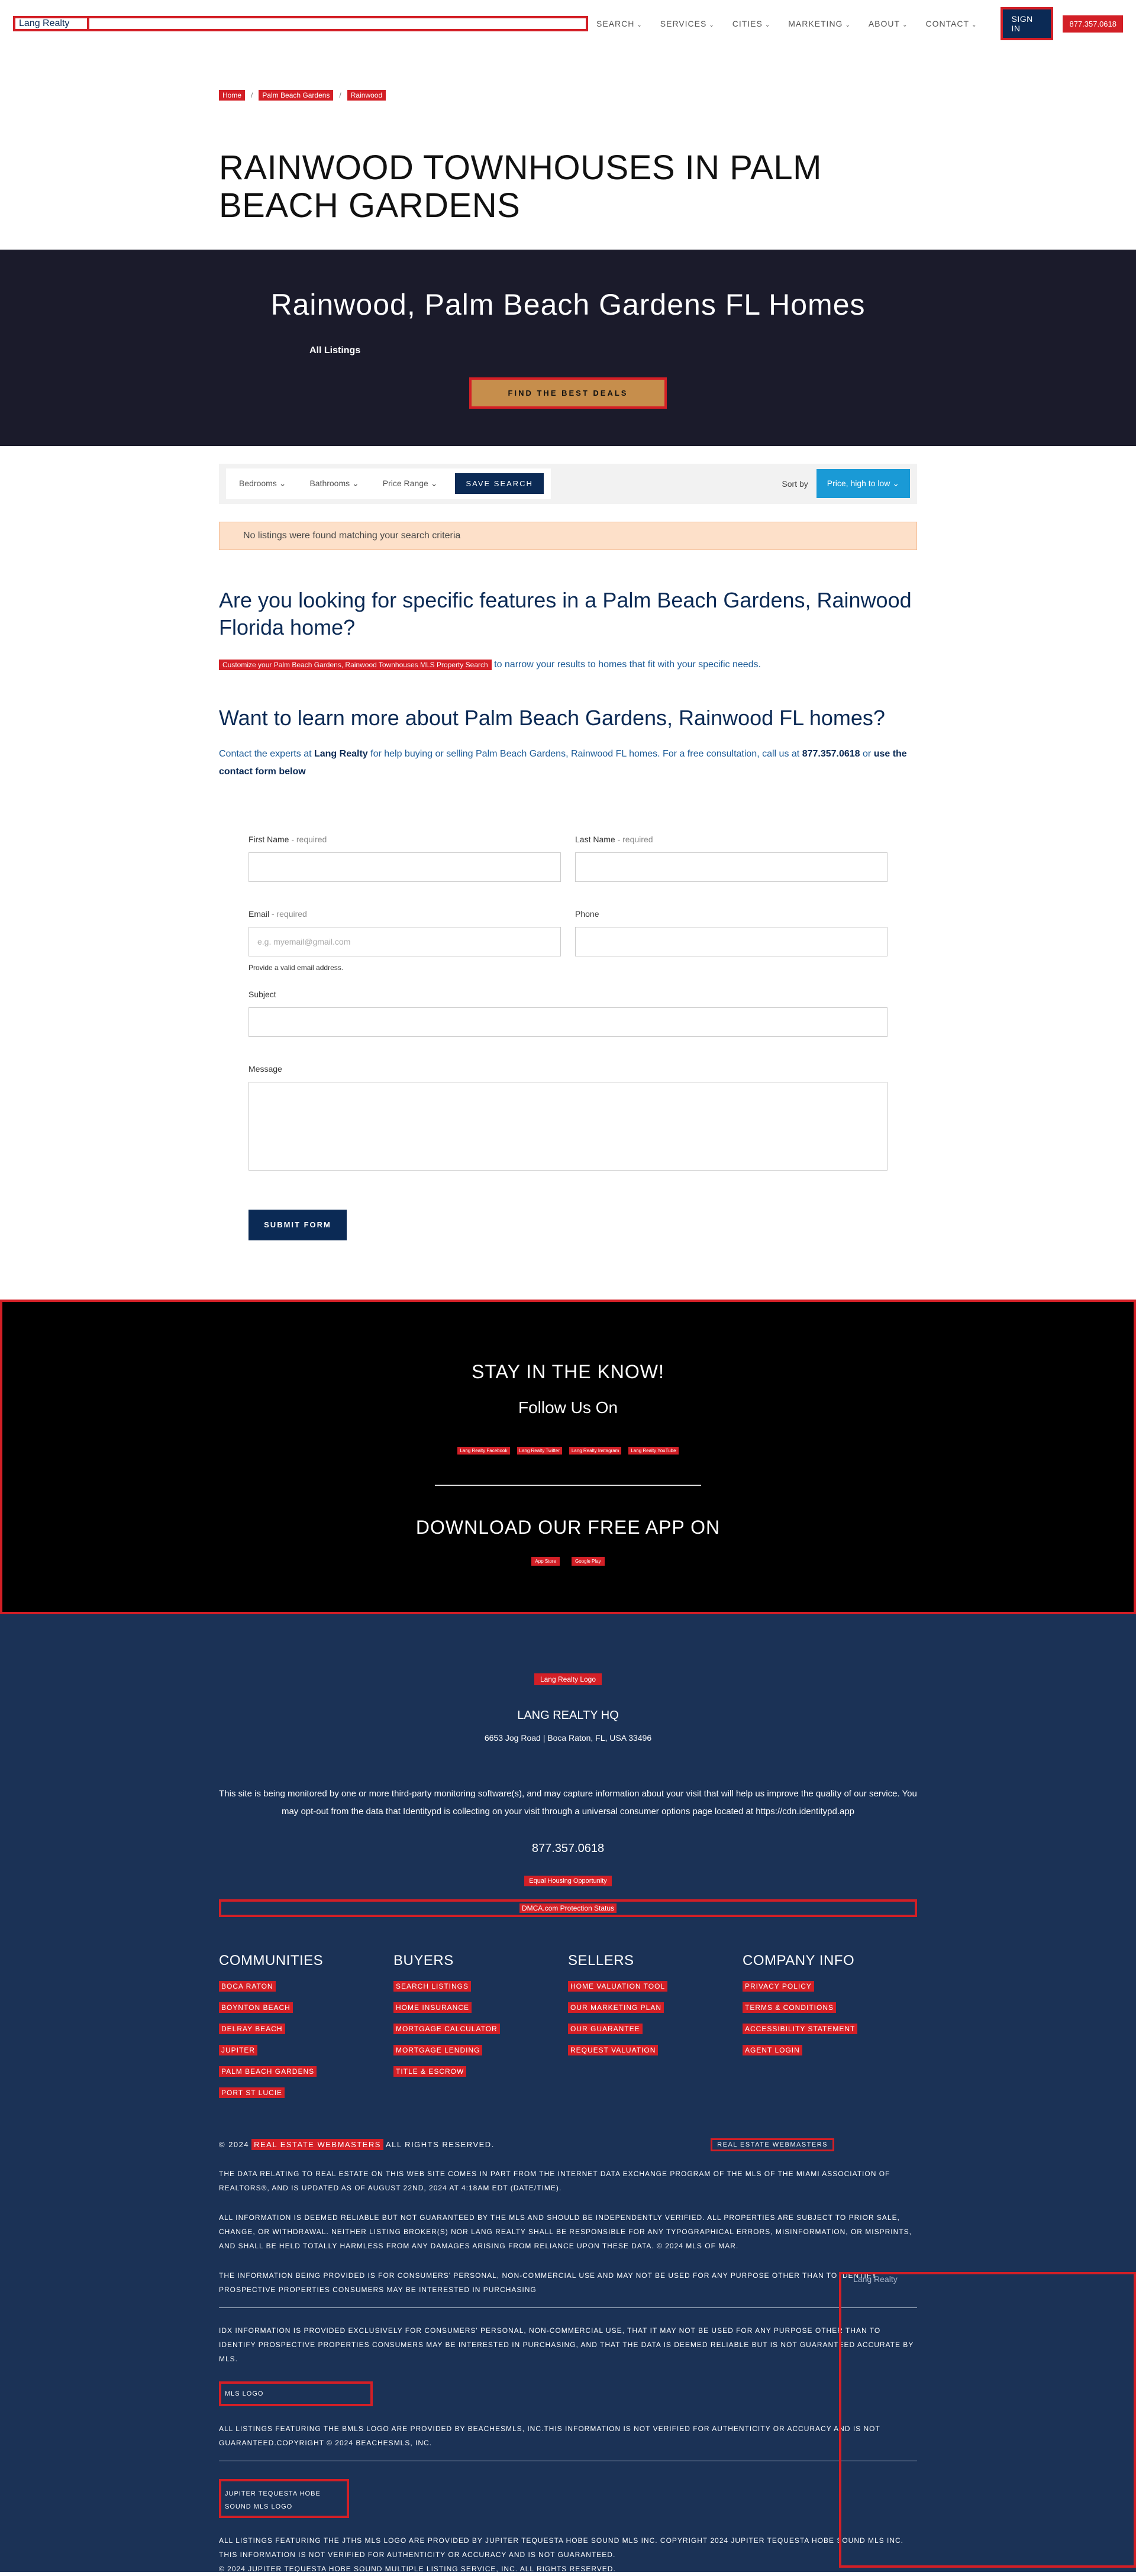  I want to click on footer-logo: Lang Realty Logo, so click(568, 1679).